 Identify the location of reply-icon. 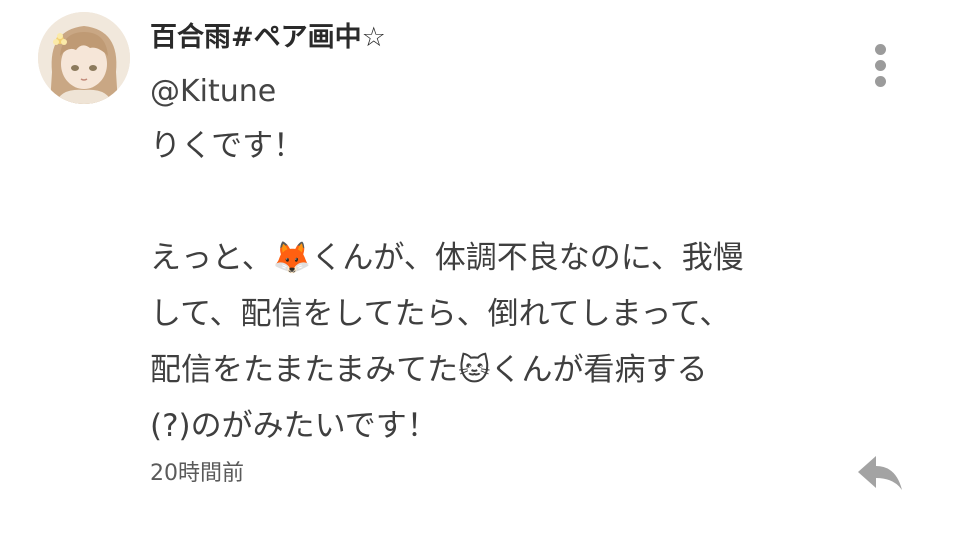
(880, 473).